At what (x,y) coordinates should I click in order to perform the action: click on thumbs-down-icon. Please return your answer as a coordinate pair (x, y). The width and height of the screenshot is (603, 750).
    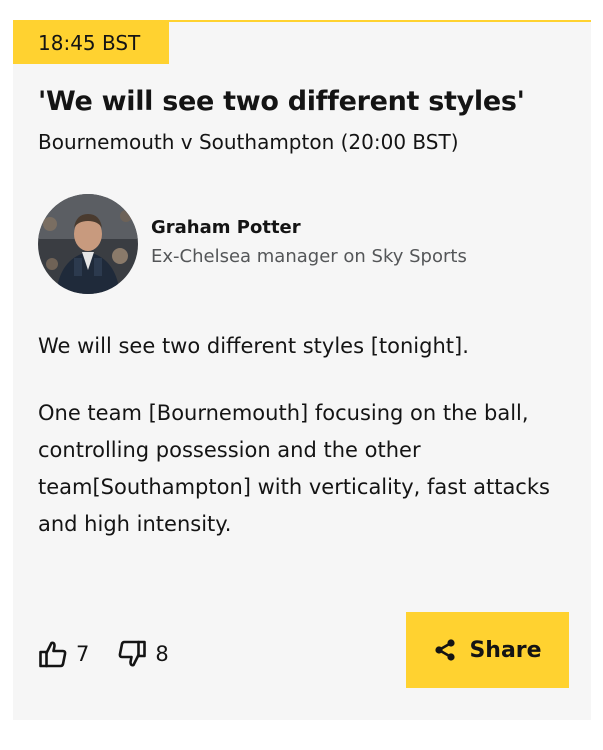
    Looking at the image, I should click on (132, 653).